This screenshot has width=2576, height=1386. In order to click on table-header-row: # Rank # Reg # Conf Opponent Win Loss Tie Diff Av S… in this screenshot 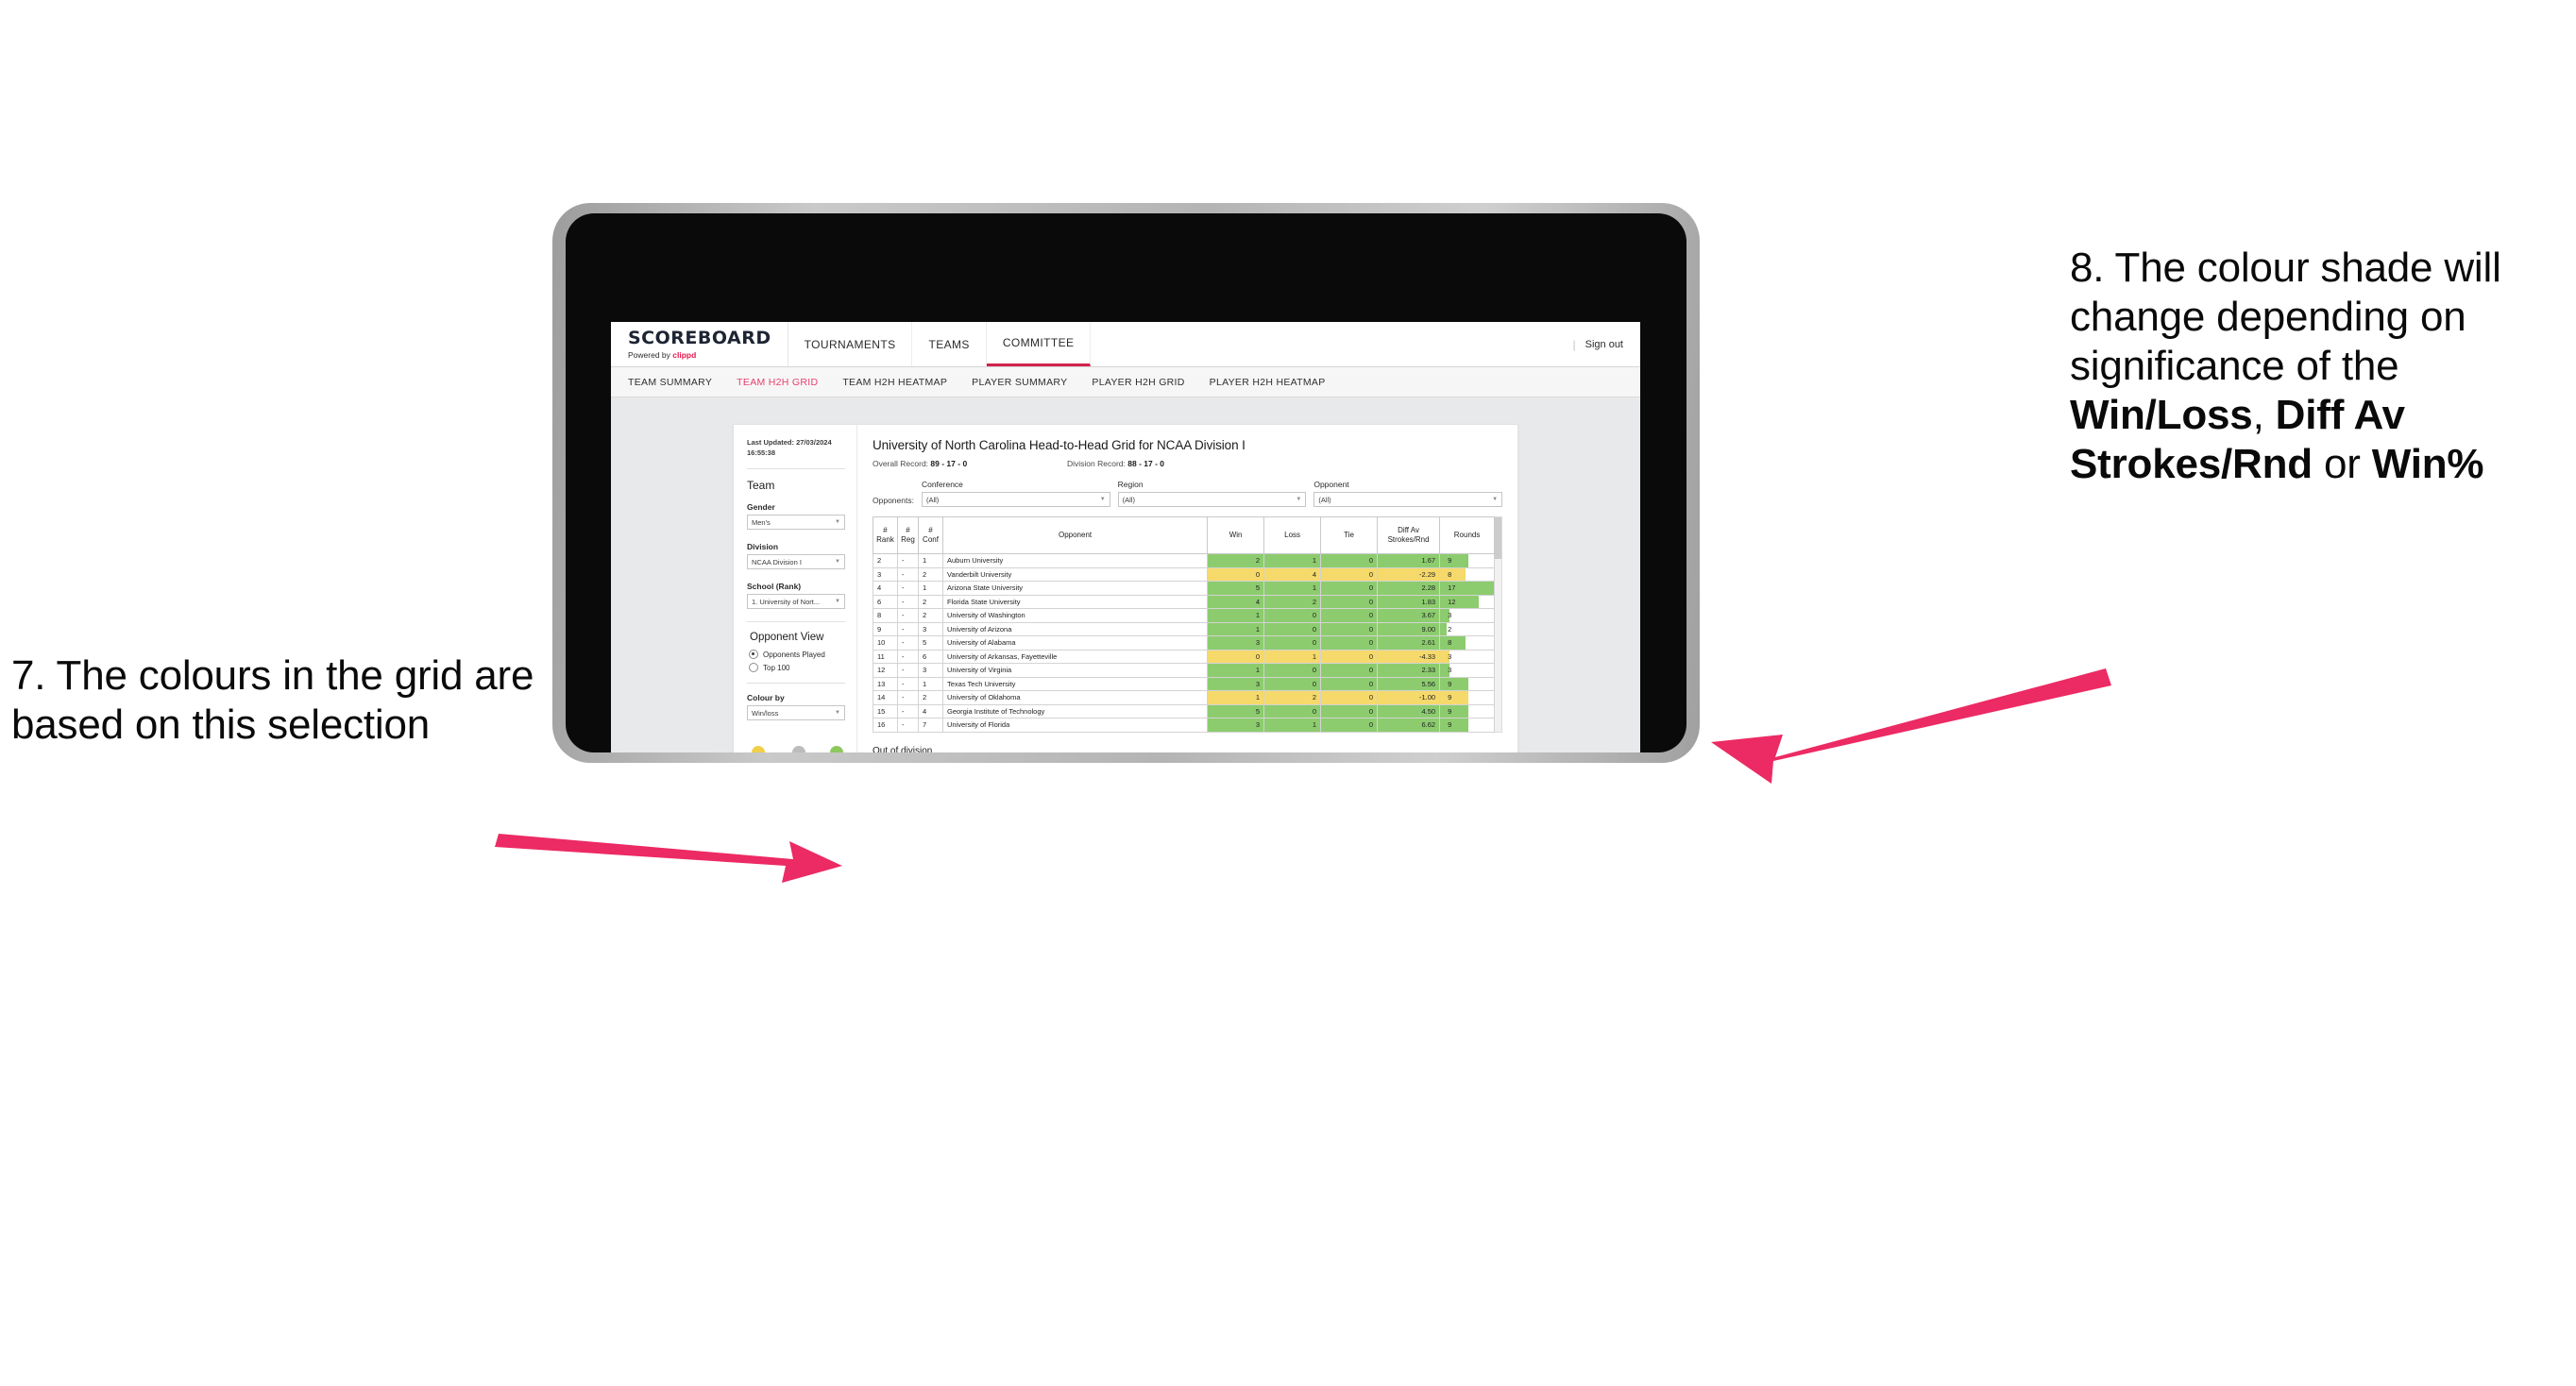, I will do `click(1184, 535)`.